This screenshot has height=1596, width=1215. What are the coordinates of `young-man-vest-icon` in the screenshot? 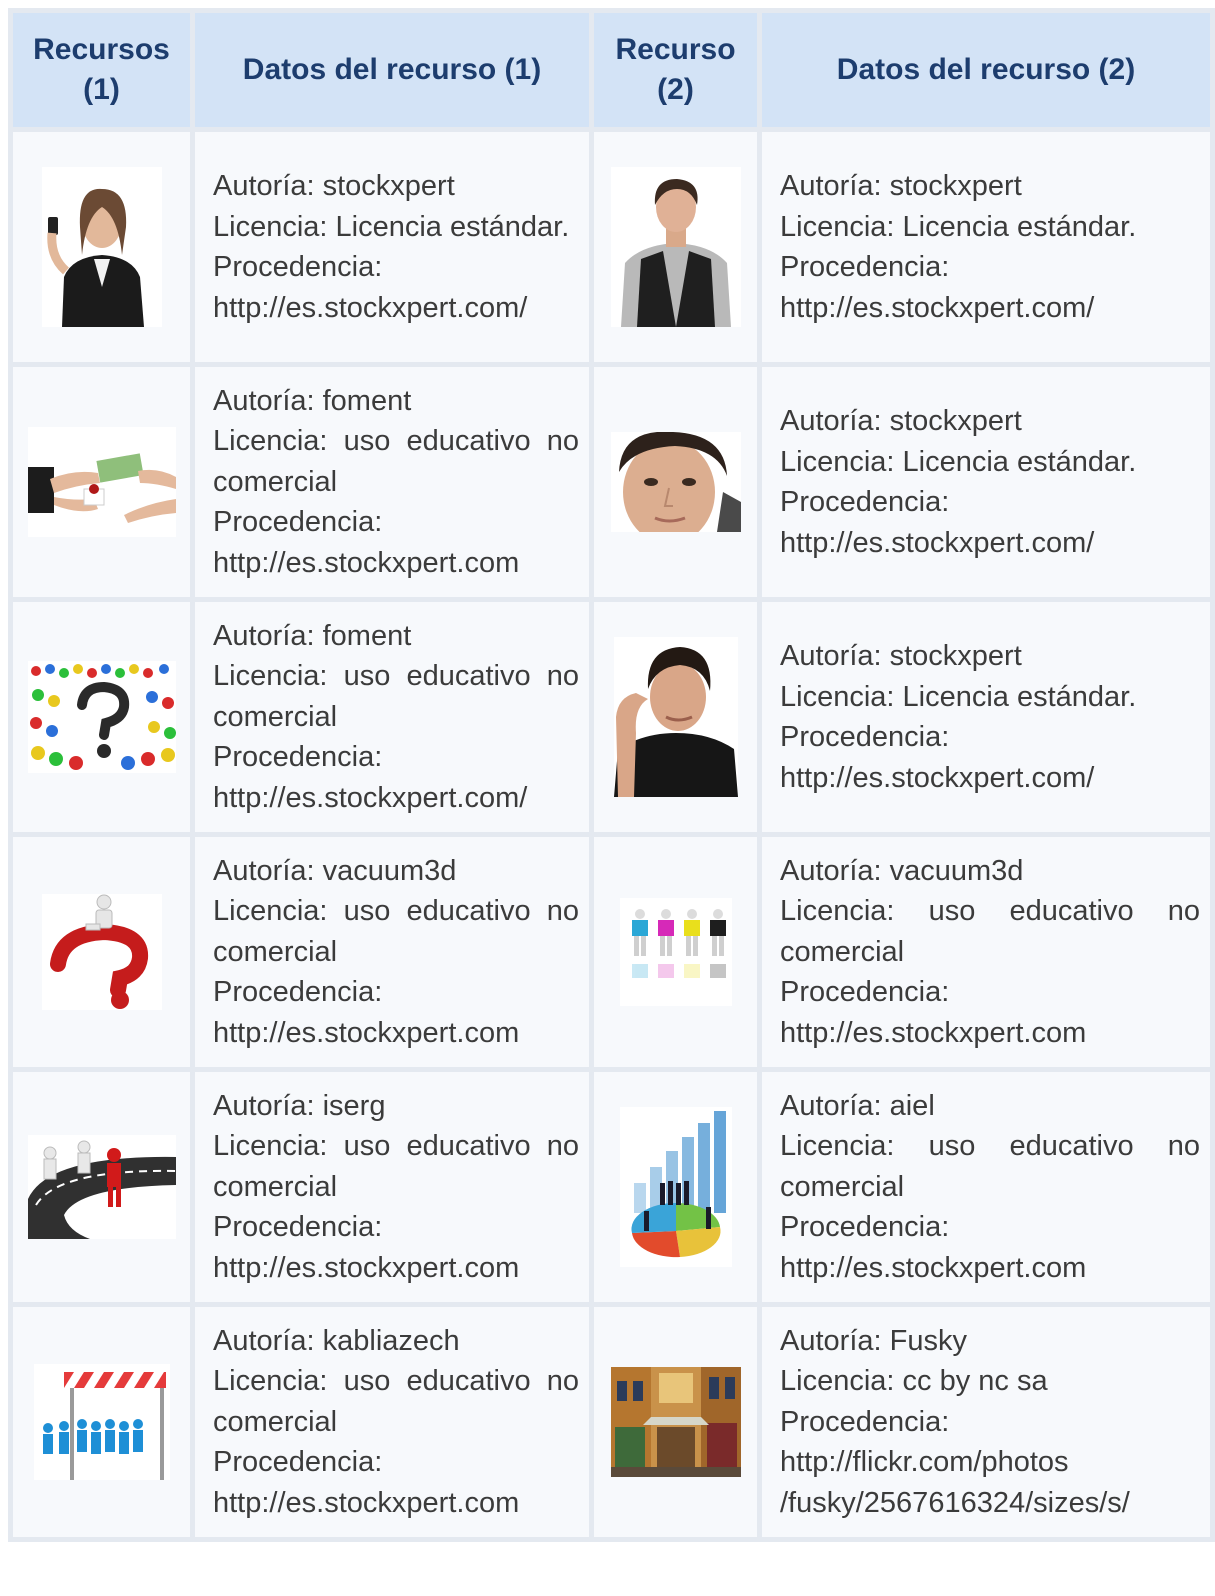 It's located at (675, 247).